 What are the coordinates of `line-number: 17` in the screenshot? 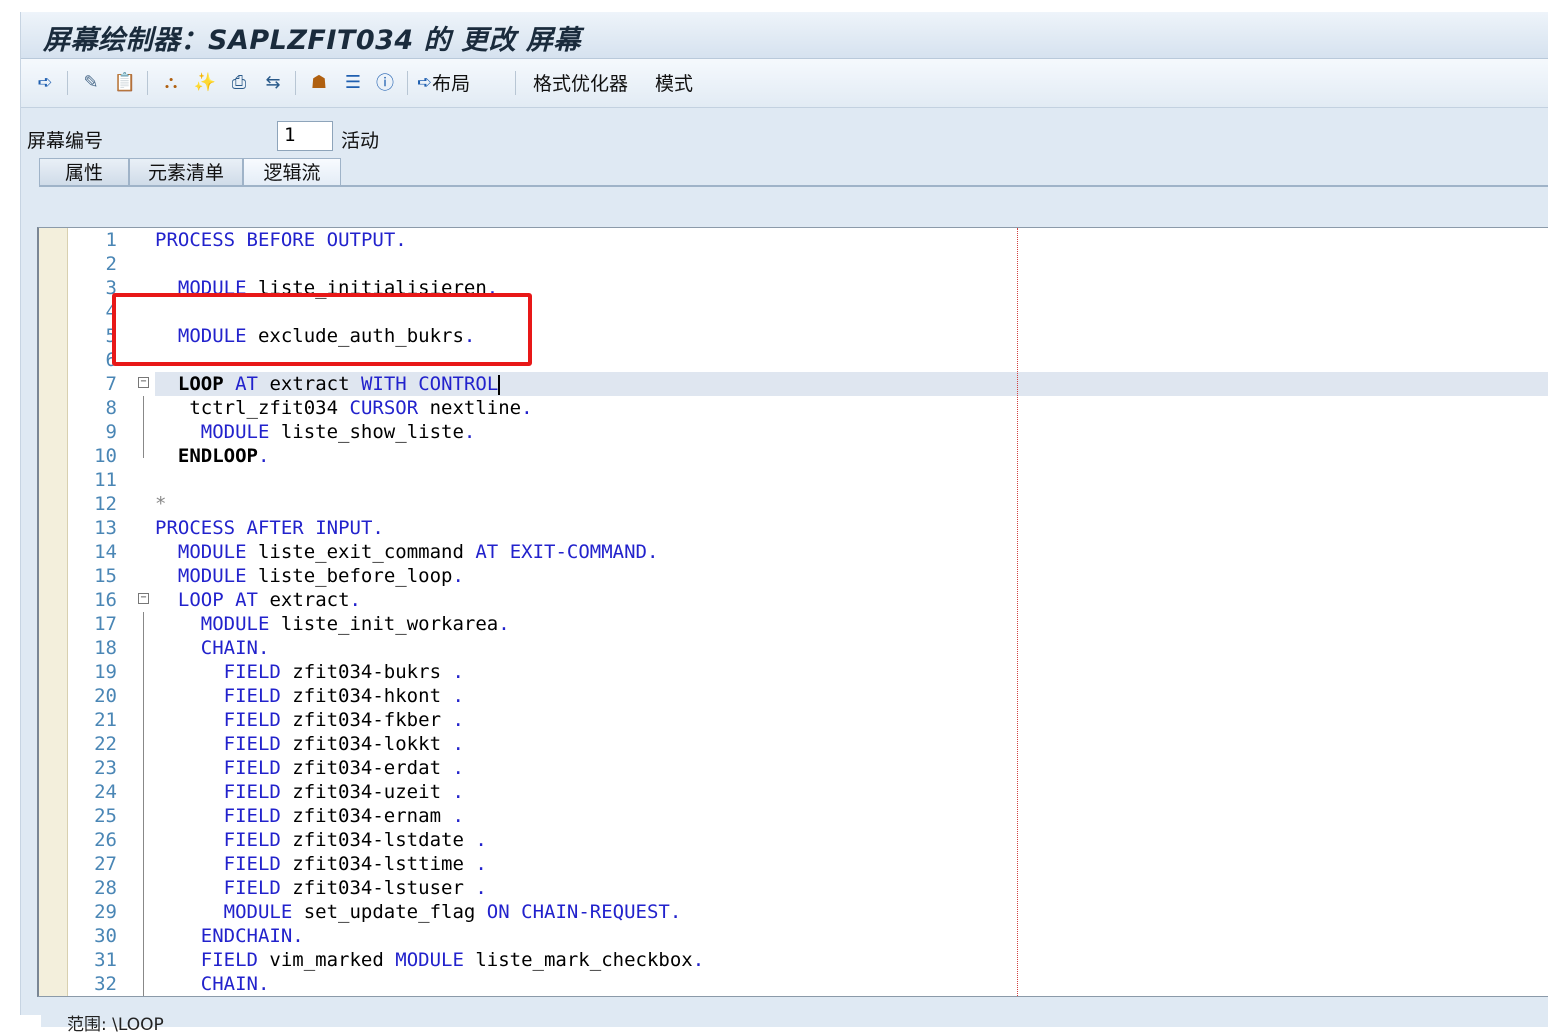 It's located at (105, 624).